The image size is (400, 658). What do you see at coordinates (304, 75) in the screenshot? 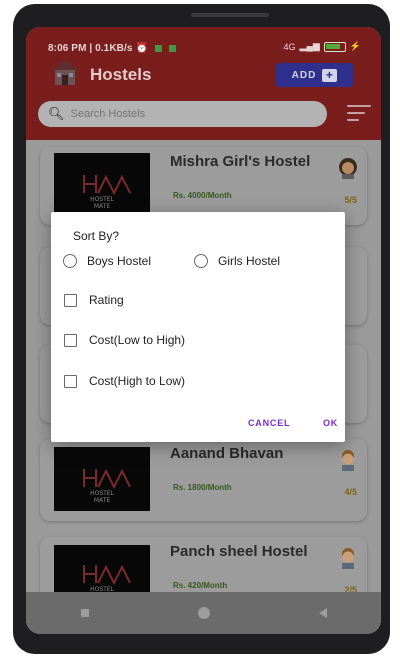
I see `add-button-label: ADD` at bounding box center [304, 75].